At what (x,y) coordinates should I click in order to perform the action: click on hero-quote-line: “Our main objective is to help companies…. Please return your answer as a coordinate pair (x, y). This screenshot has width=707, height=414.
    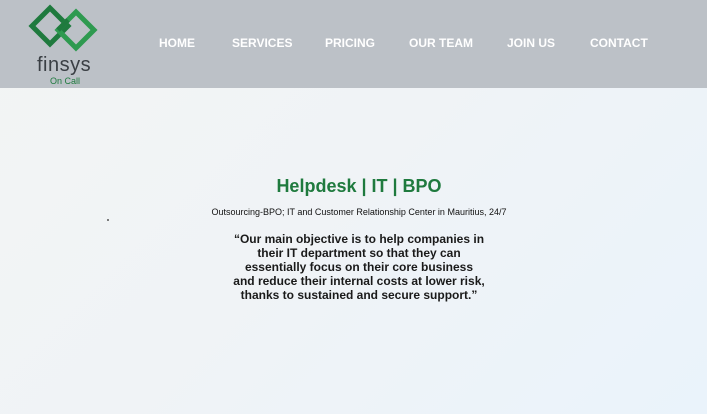
    Looking at the image, I should click on (359, 239).